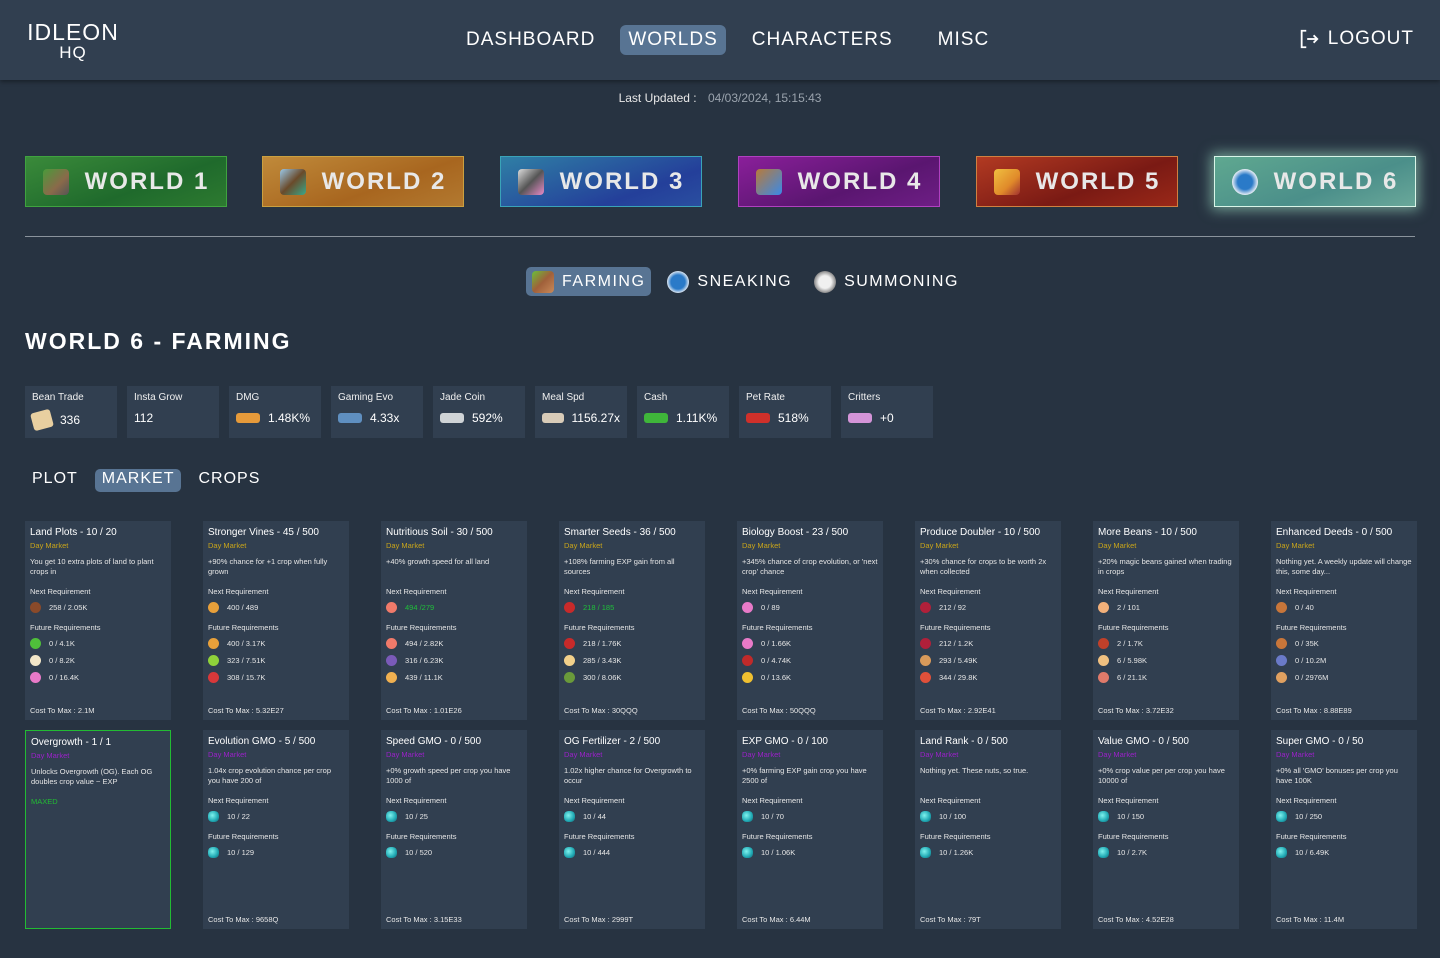  What do you see at coordinates (292, 181) in the screenshot?
I see `world2-icon` at bounding box center [292, 181].